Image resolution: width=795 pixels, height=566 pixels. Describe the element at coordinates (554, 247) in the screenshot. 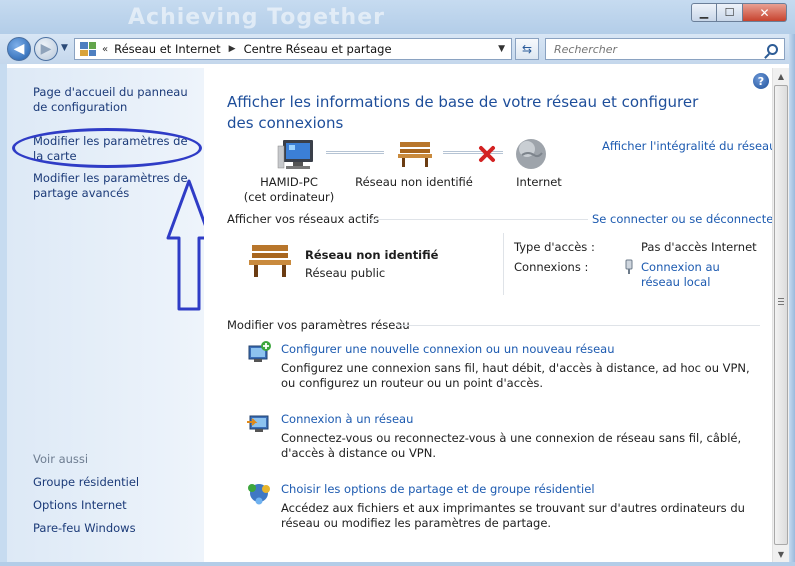

I see `access-type-label: Type d'accès :` at that location.